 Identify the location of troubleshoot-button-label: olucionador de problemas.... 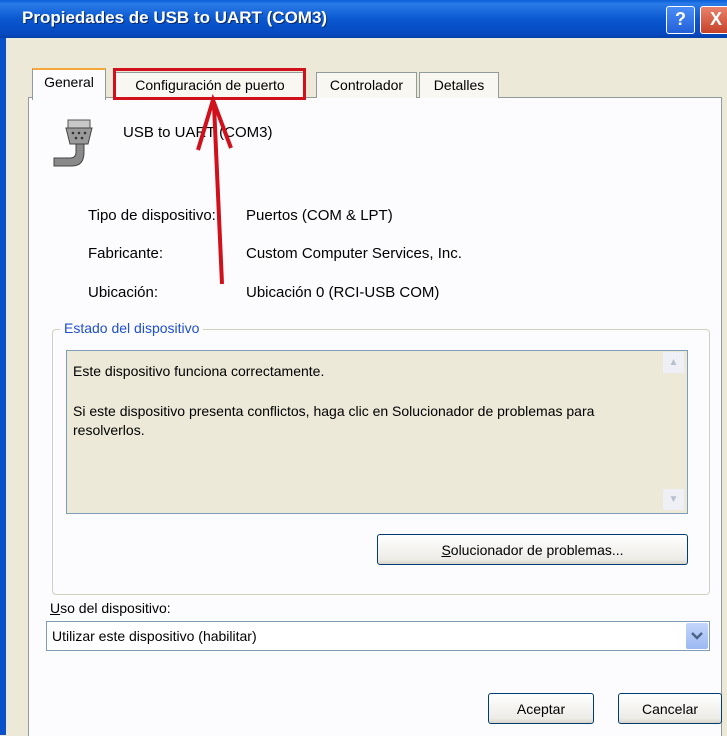
(537, 550).